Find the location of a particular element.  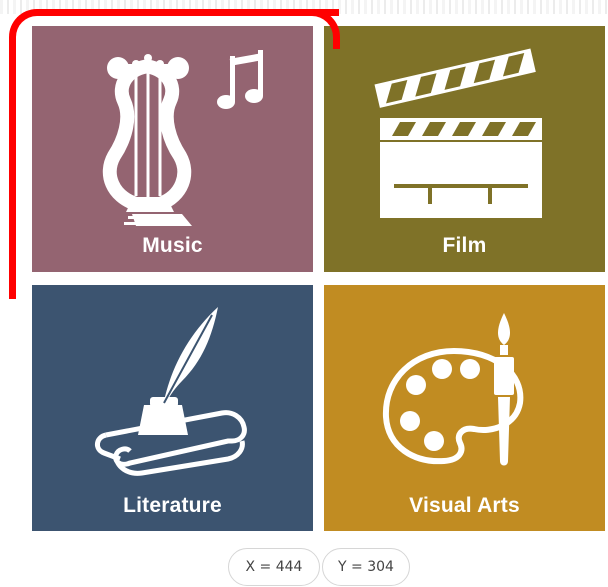

film-label: Film is located at coordinates (464, 245).